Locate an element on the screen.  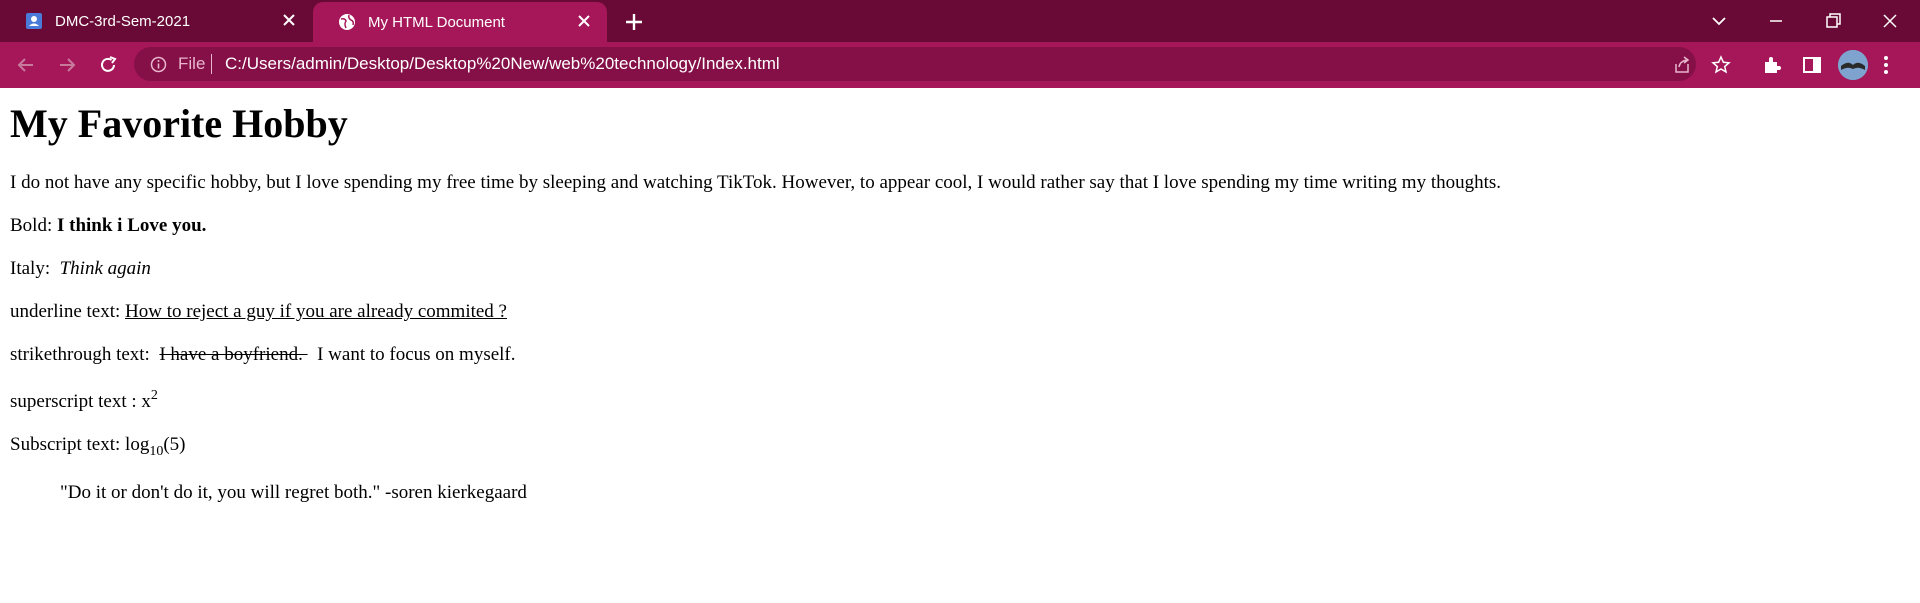
minimize-icon is located at coordinates (1776, 21).